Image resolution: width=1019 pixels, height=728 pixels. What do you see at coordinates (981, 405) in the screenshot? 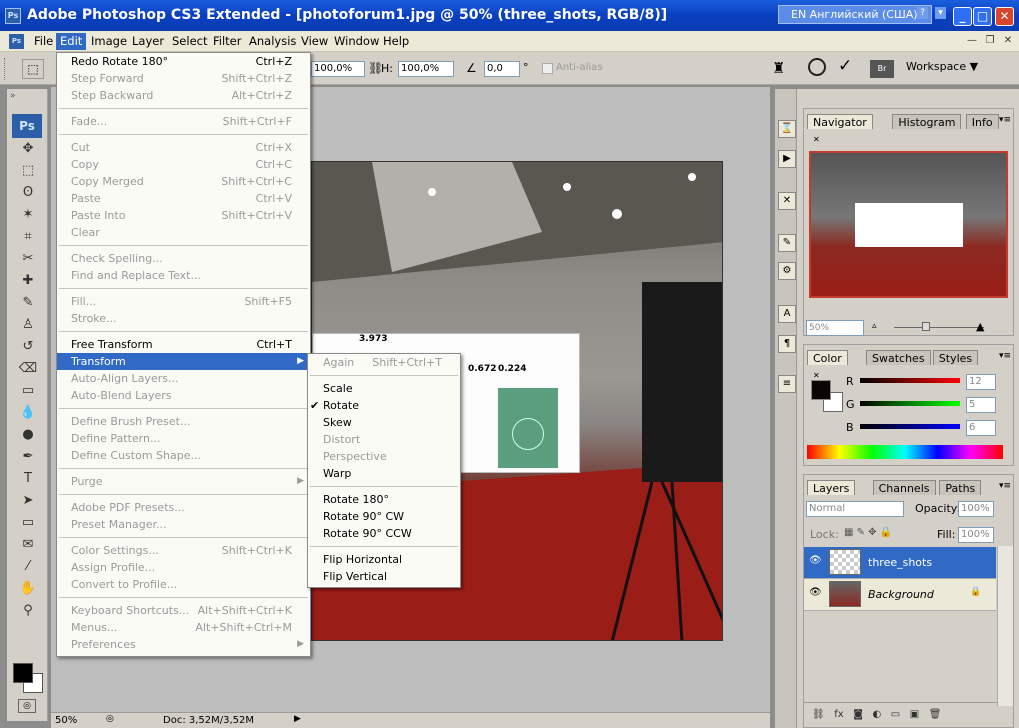
I see `g-field: 5` at bounding box center [981, 405].